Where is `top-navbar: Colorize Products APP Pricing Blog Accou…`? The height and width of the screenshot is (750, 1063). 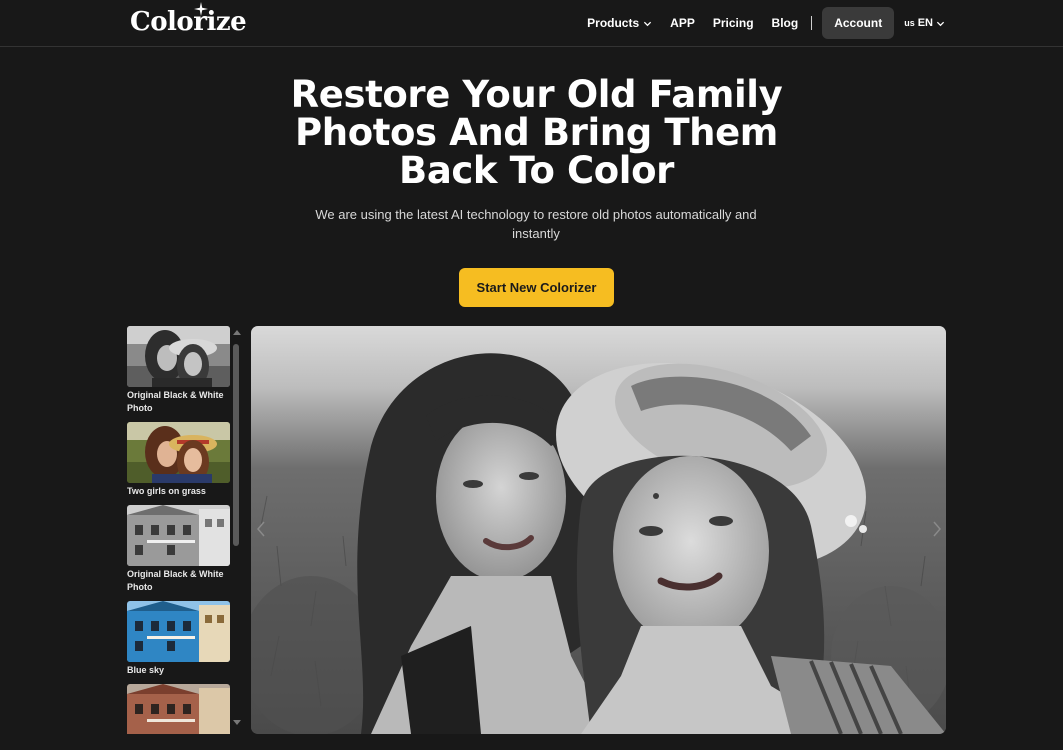 top-navbar: Colorize Products APP Pricing Blog Accou… is located at coordinates (531, 23).